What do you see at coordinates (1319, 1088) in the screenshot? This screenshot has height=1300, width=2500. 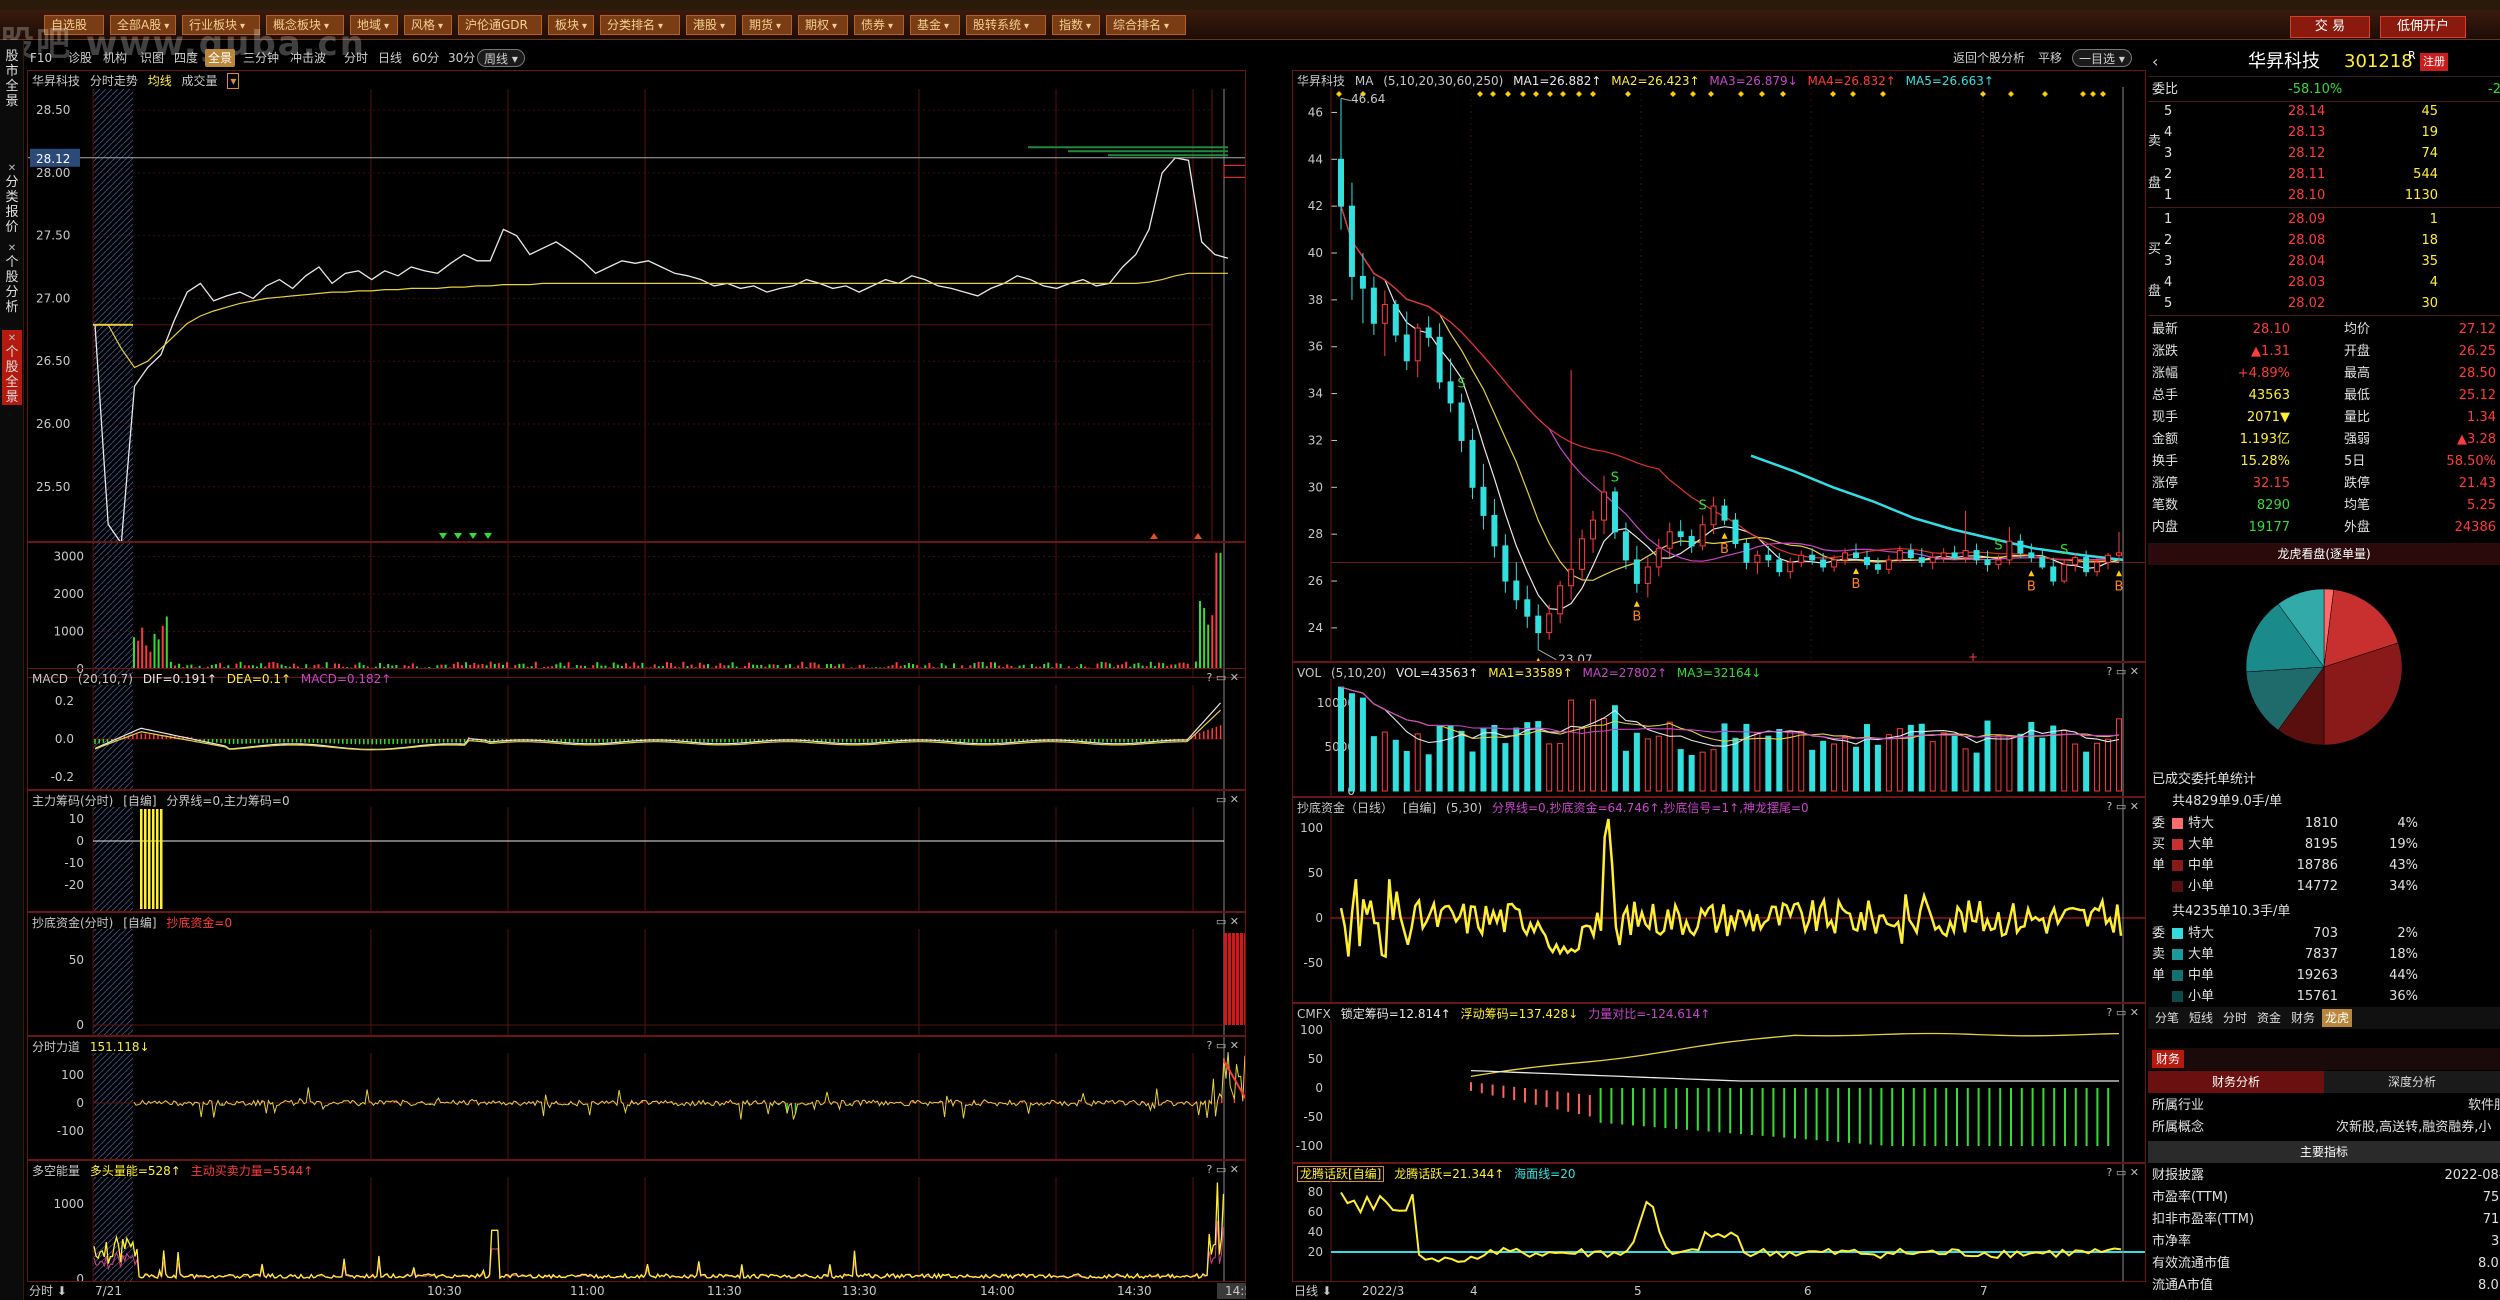 I see `cmfx-tick: 0` at bounding box center [1319, 1088].